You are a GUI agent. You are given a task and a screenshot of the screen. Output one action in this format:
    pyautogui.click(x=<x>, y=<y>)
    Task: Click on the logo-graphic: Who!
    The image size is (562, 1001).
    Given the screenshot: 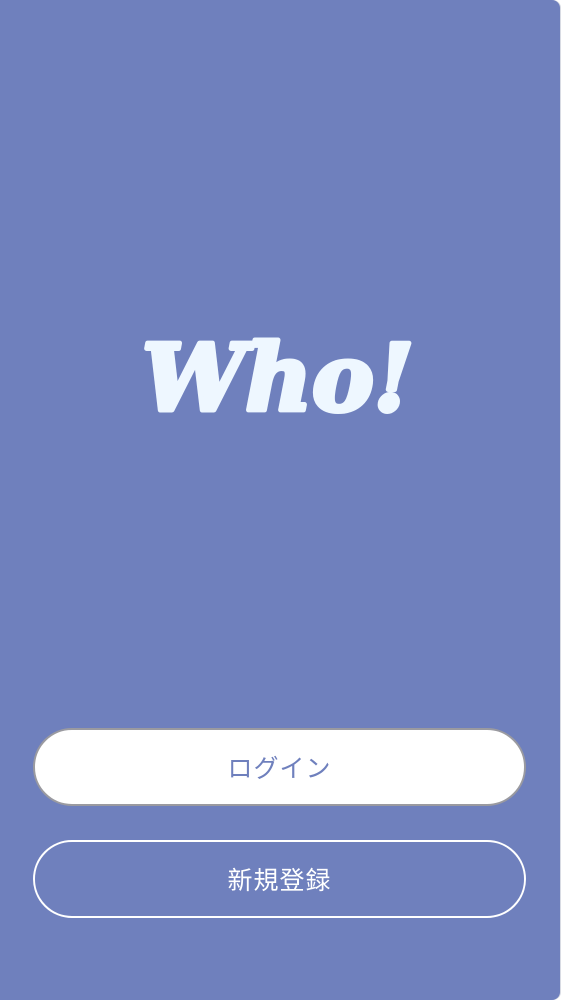 What is the action you would take?
    pyautogui.click(x=278, y=377)
    